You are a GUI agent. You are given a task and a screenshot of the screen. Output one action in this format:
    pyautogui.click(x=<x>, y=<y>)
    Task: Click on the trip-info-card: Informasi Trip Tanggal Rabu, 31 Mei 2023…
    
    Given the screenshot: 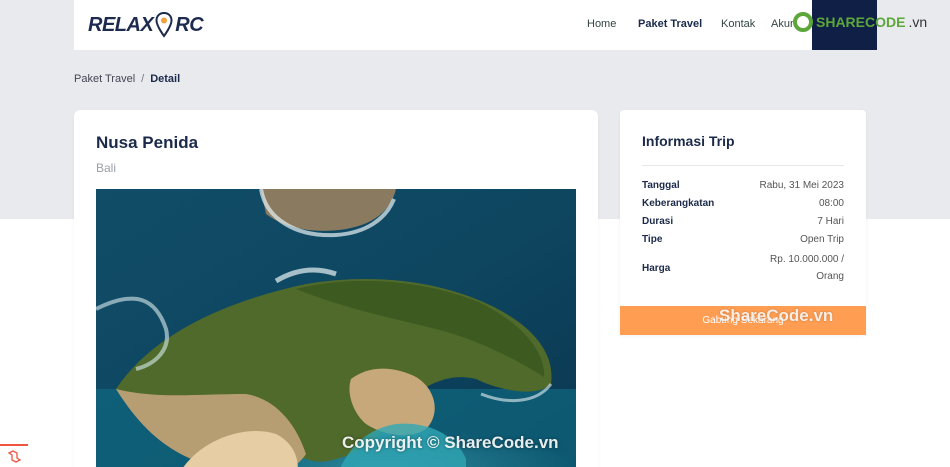 What is the action you would take?
    pyautogui.click(x=743, y=222)
    